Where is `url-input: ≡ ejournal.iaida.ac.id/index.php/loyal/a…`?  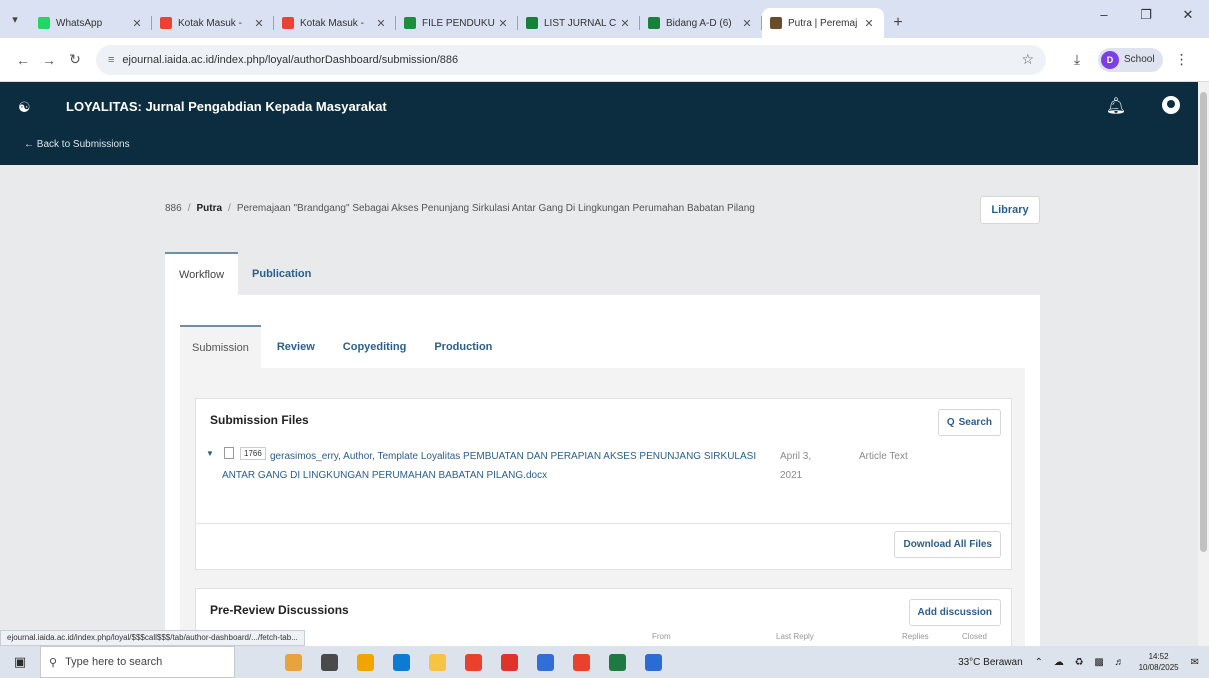 url-input: ≡ ejournal.iaida.ac.id/index.php/loyal/a… is located at coordinates (571, 59).